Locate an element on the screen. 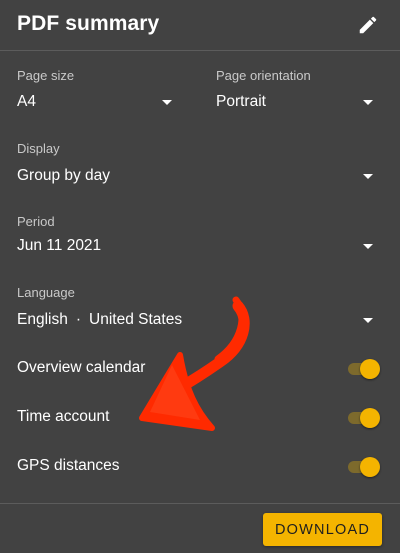 The image size is (400, 553). header-divider is located at coordinates (200, 50).